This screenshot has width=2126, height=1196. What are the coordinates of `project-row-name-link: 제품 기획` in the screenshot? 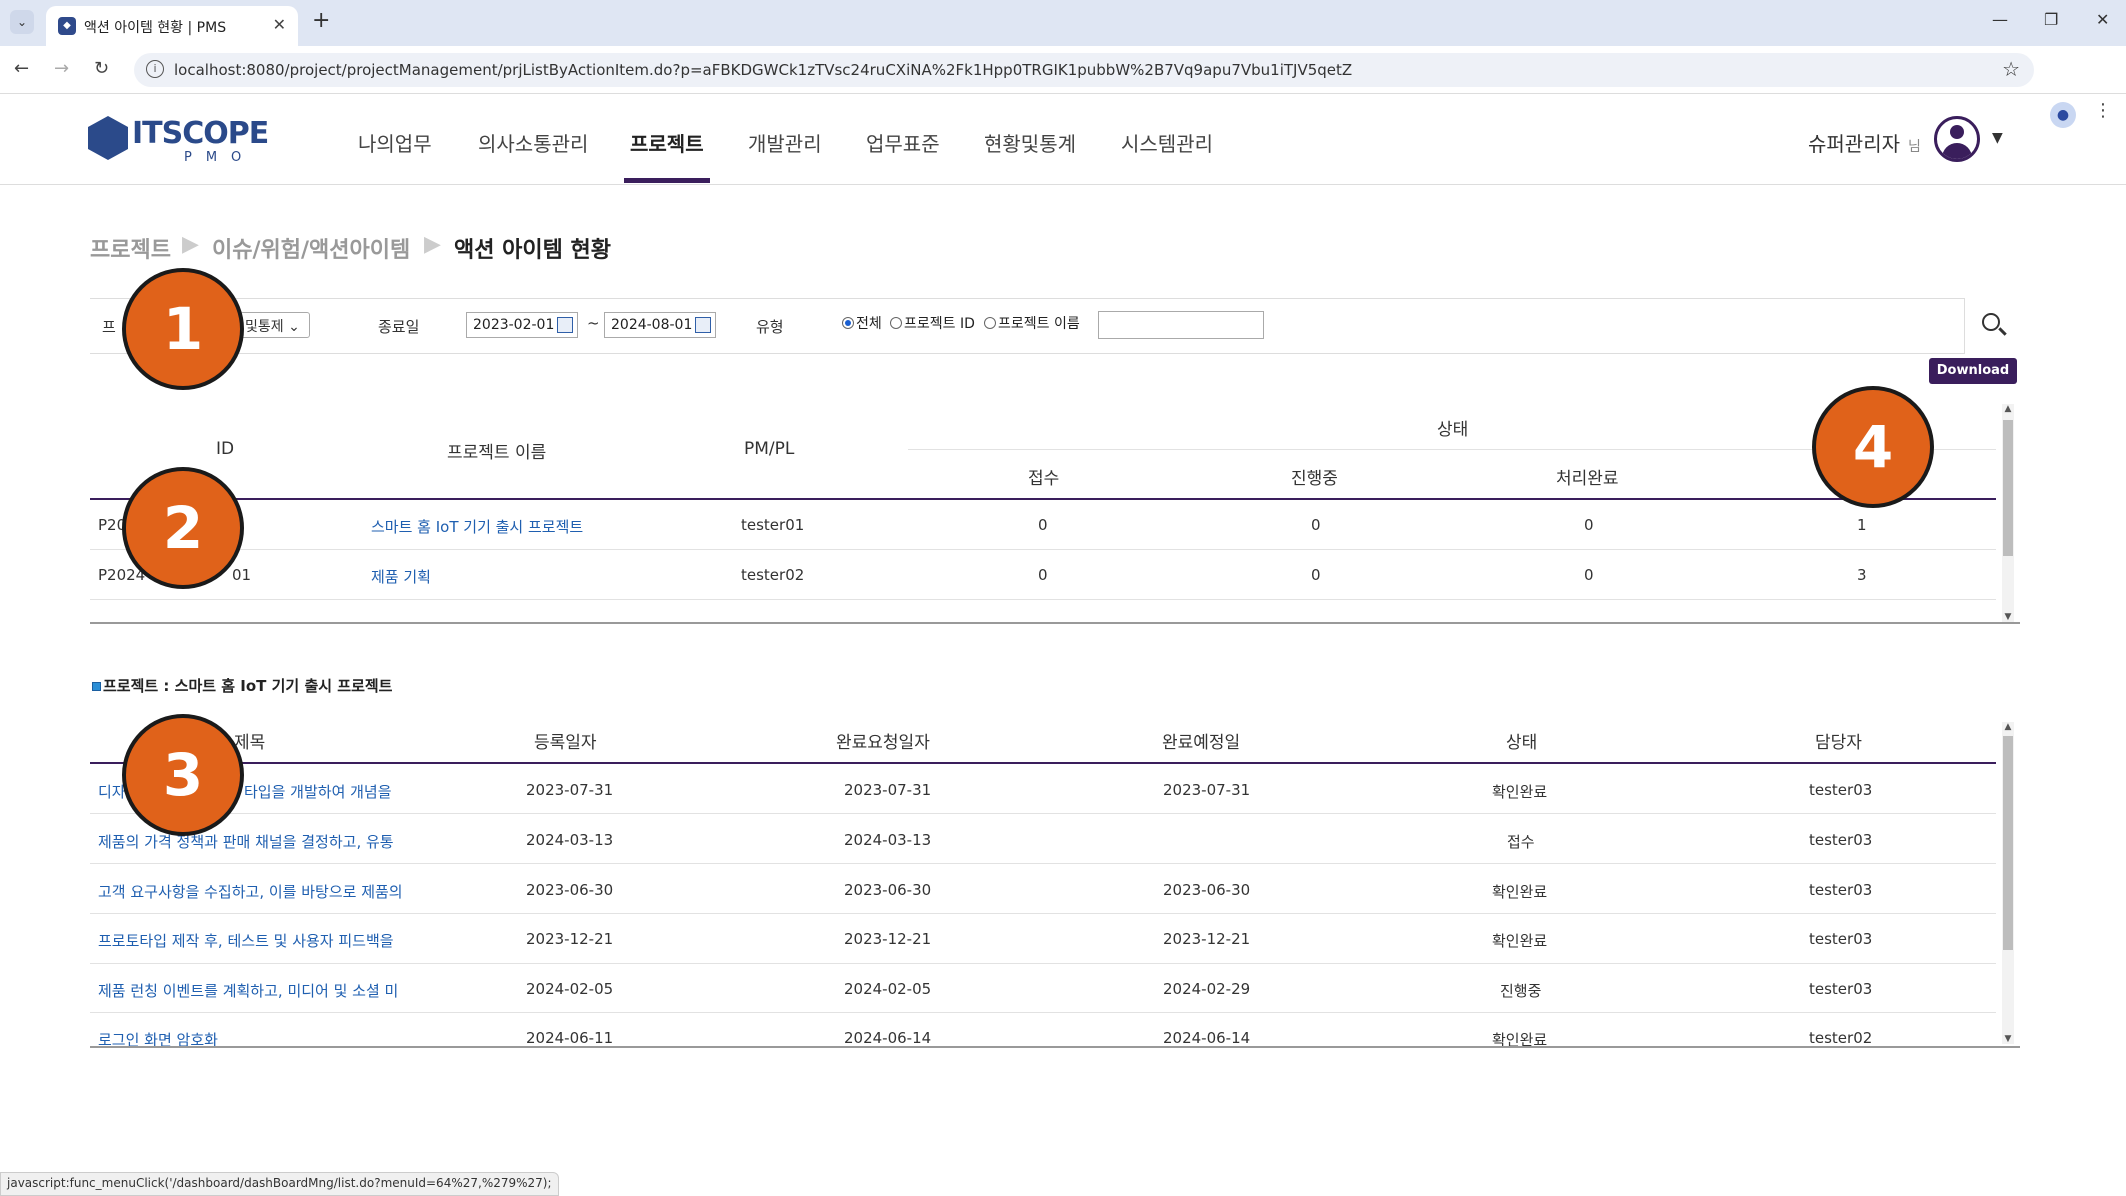 It's located at (401, 576).